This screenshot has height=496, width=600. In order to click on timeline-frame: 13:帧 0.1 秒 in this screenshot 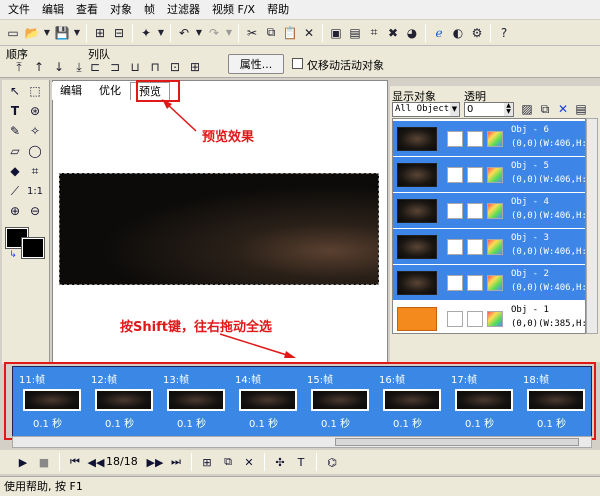, I will do `click(195, 398)`.